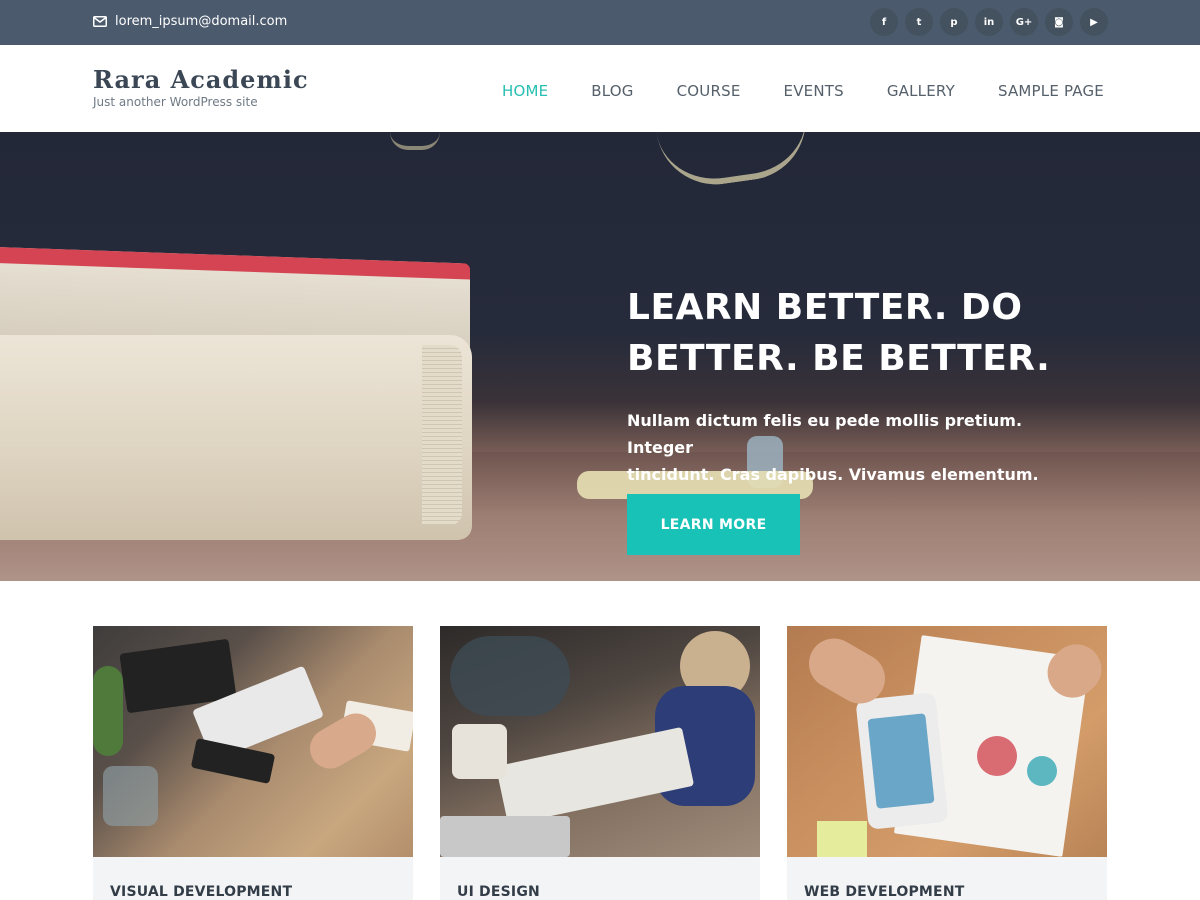 The width and height of the screenshot is (1200, 900). I want to click on linkedin-icon: in, so click(989, 22).